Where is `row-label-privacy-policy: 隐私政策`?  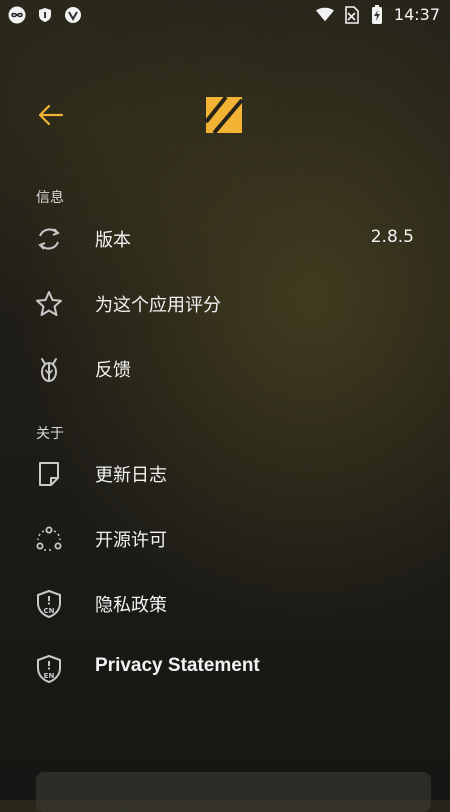
row-label-privacy-policy: 隐私政策 is located at coordinates (131, 605).